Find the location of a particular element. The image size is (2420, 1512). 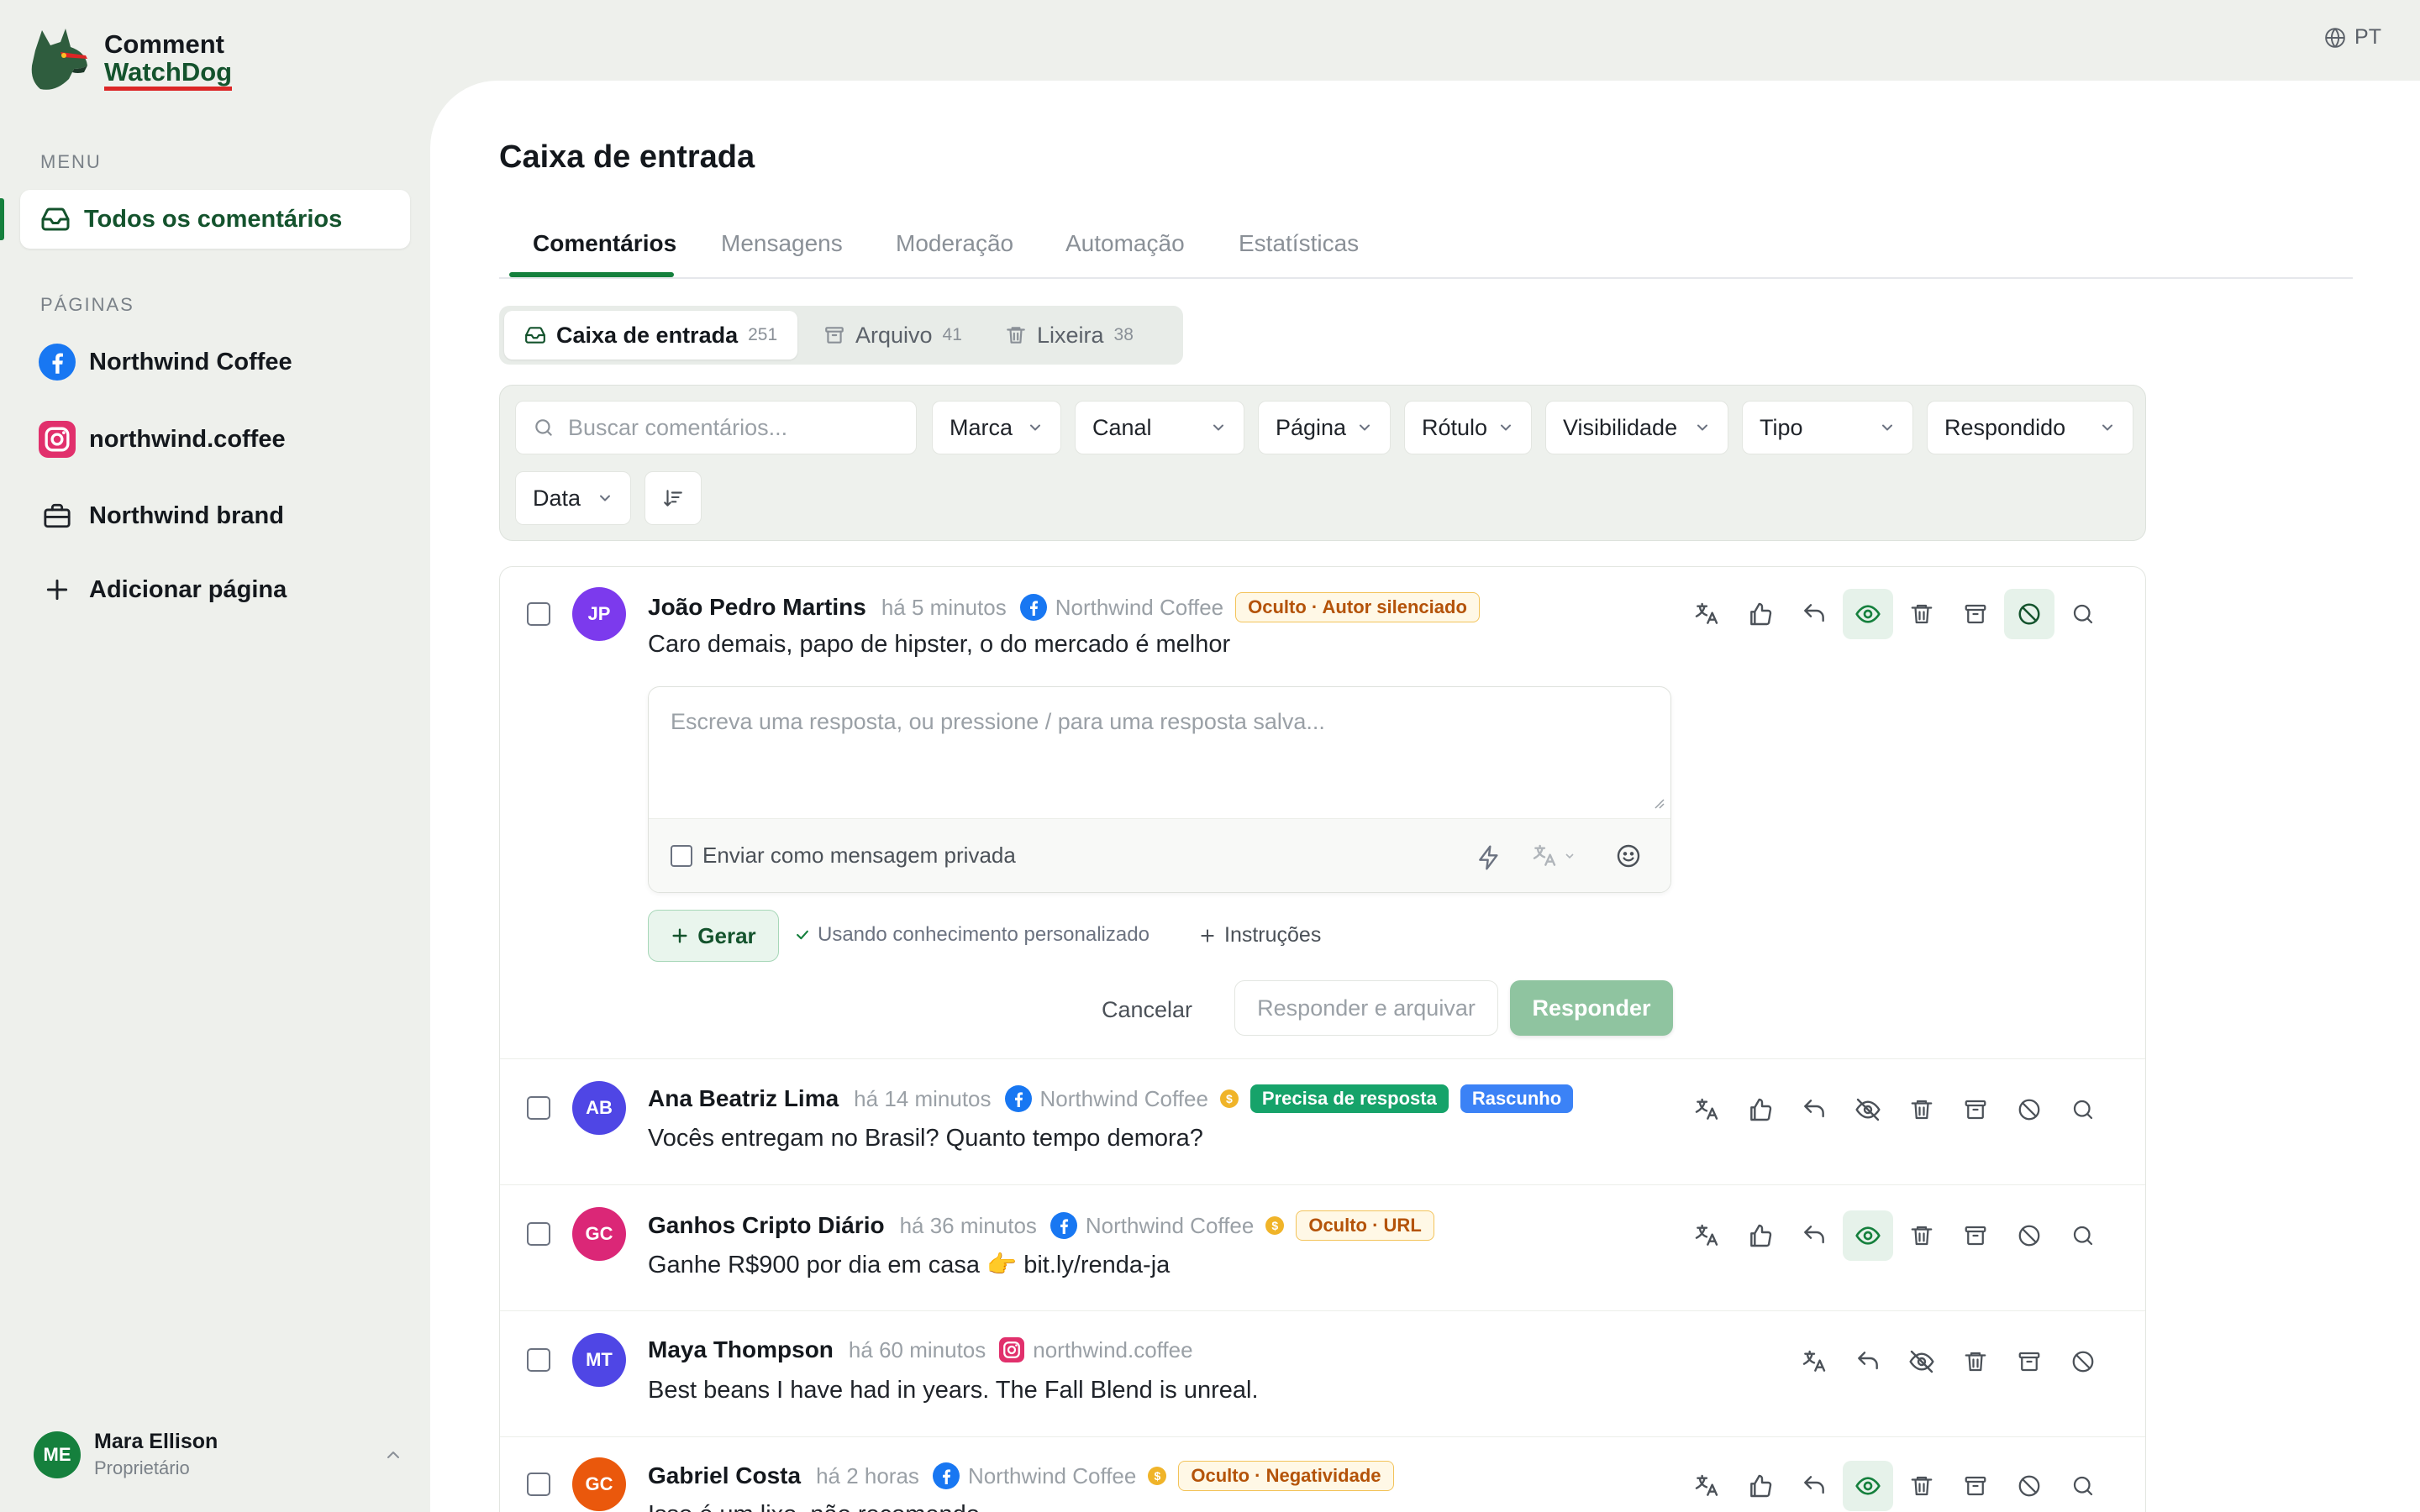

translate-dropdown is located at coordinates (1554, 856).